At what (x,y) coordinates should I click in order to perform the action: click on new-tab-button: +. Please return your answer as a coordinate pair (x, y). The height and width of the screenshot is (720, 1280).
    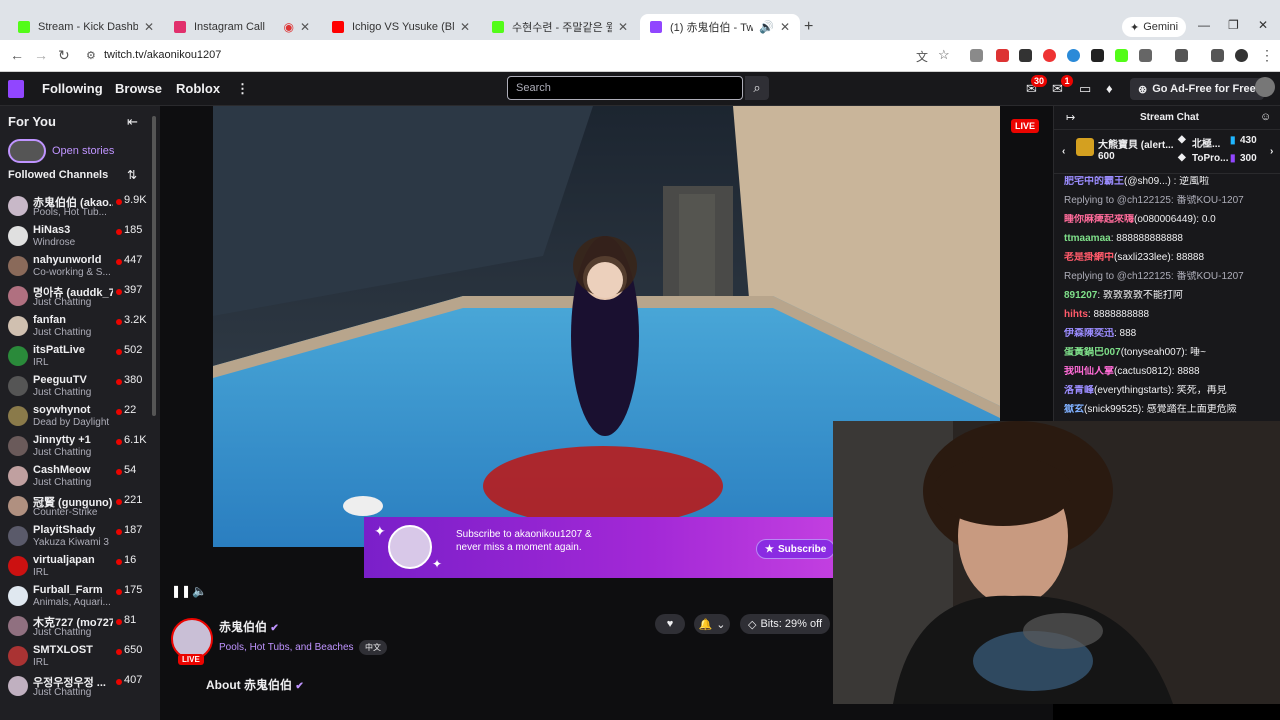
    Looking at the image, I should click on (808, 27).